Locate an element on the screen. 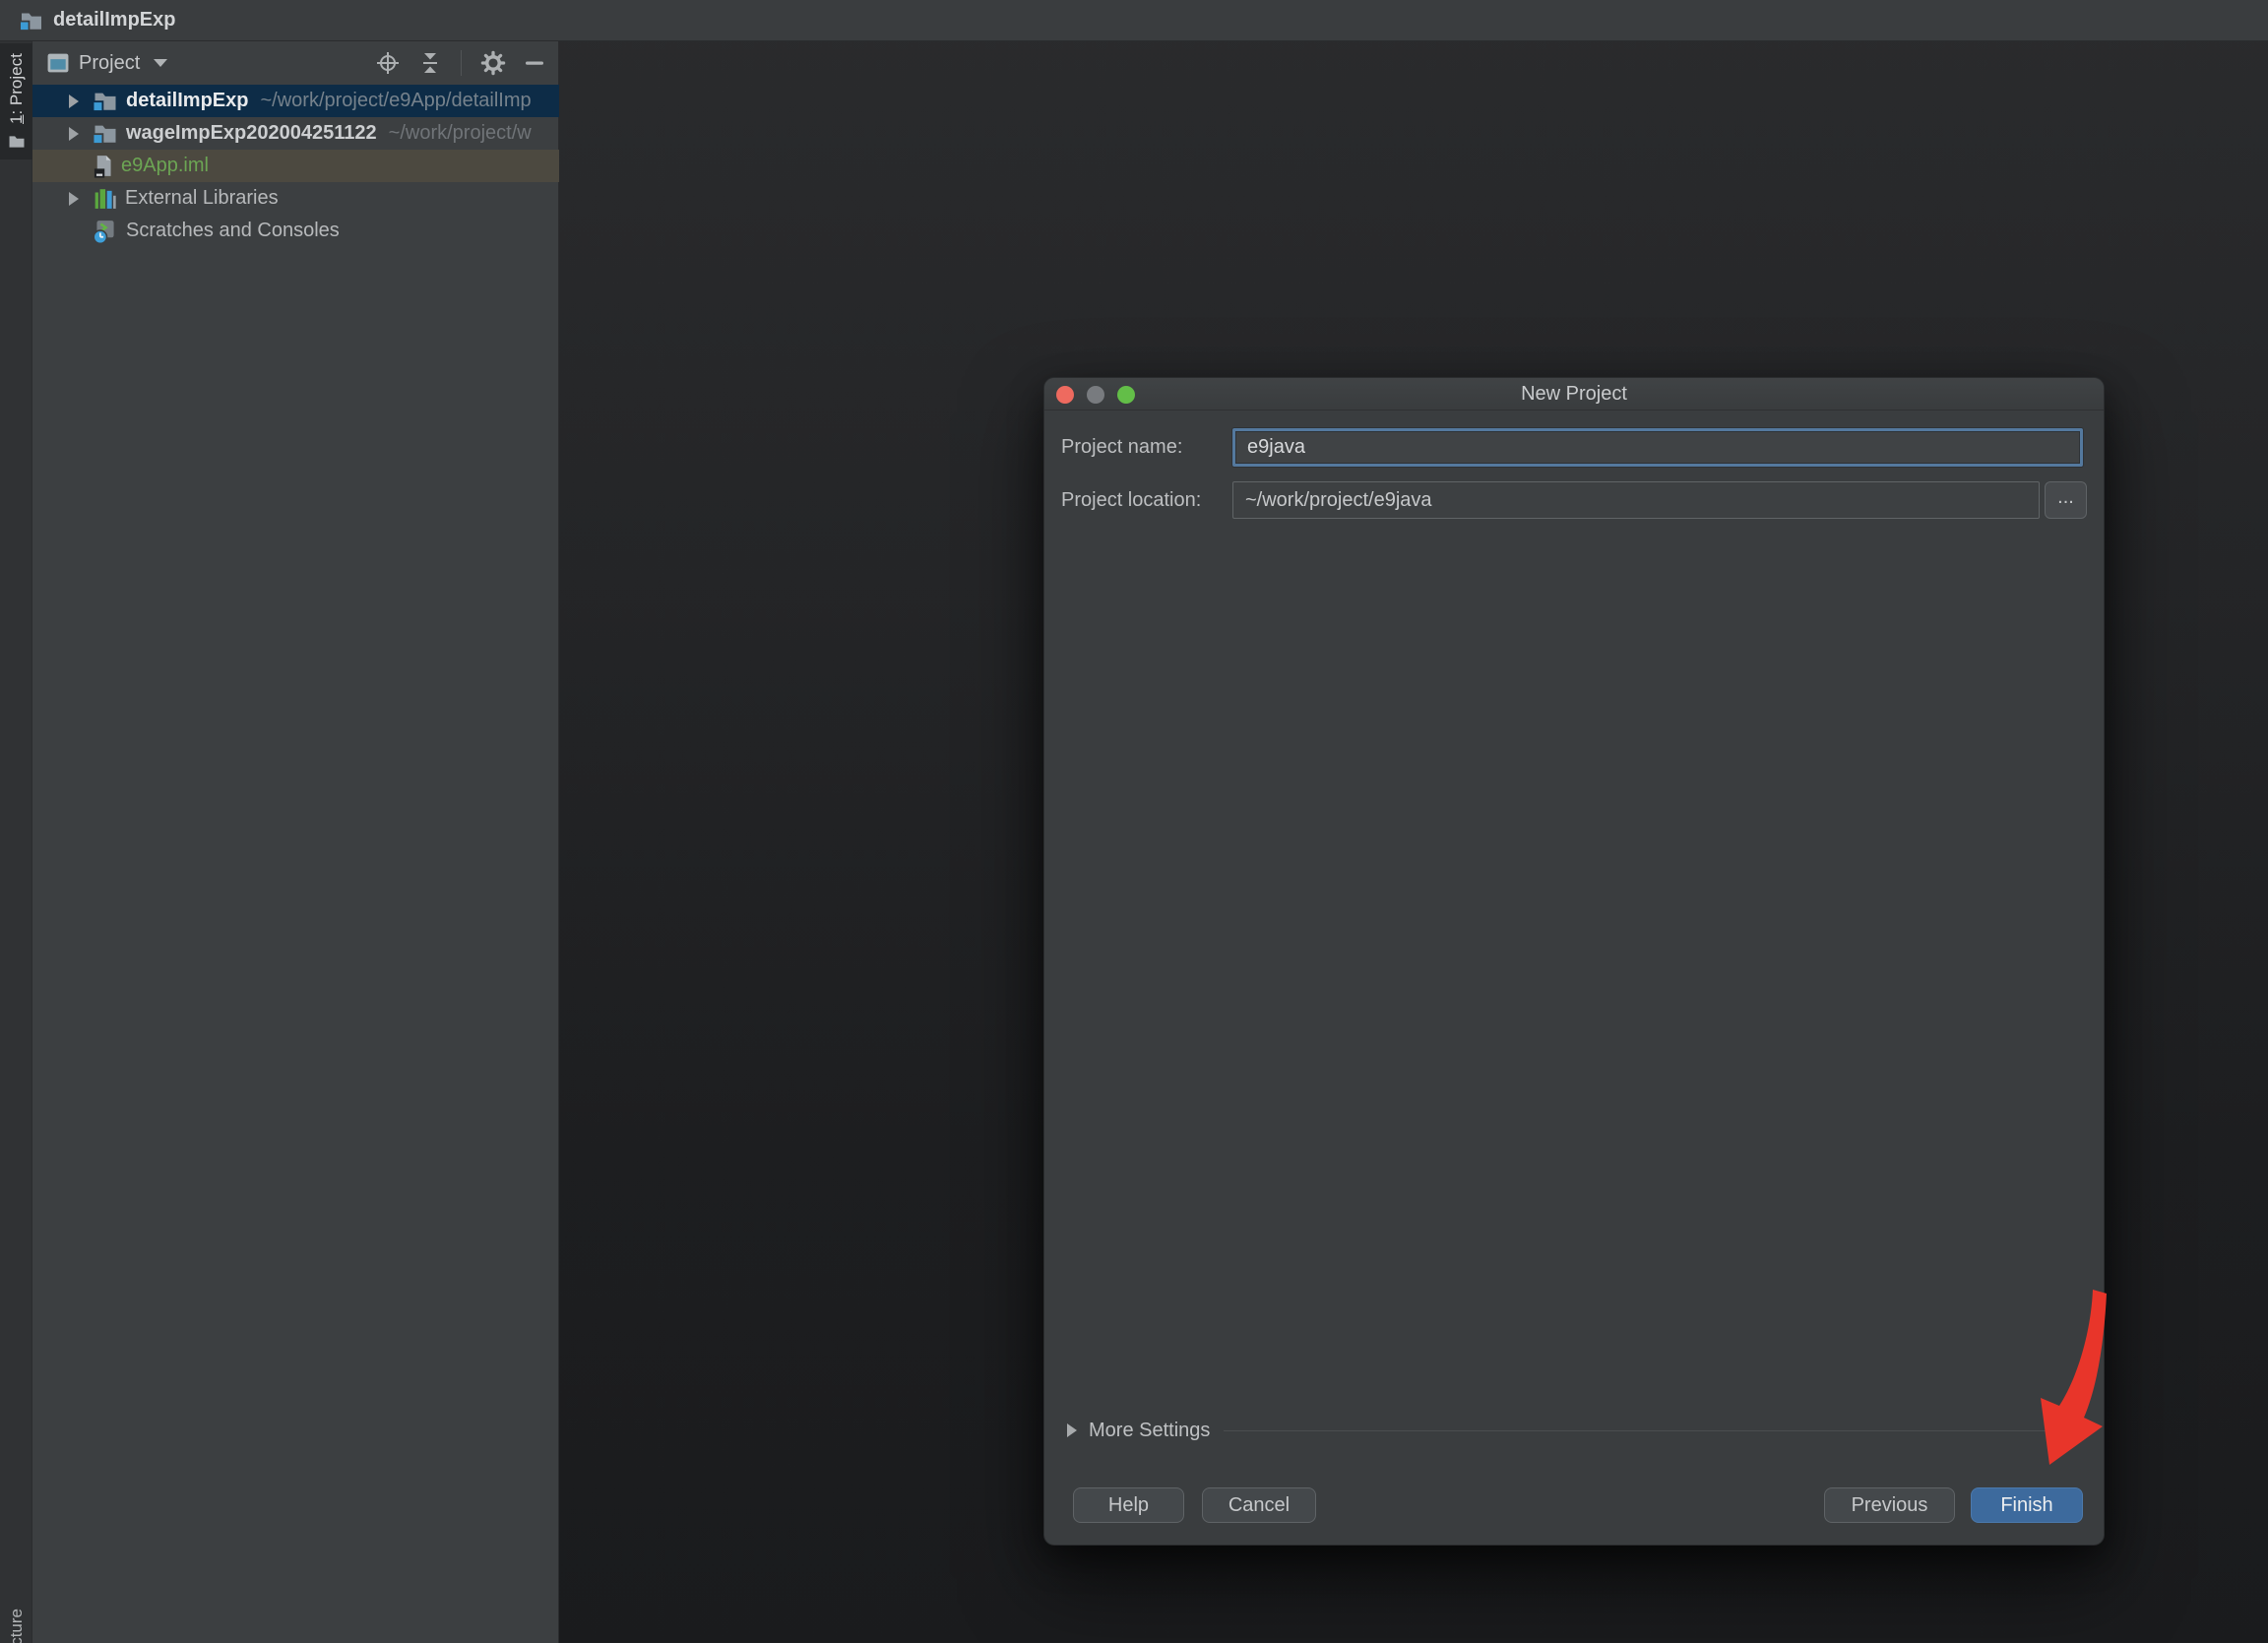 The image size is (2268, 1643). dialog-titlebar: New Project is located at coordinates (1574, 394).